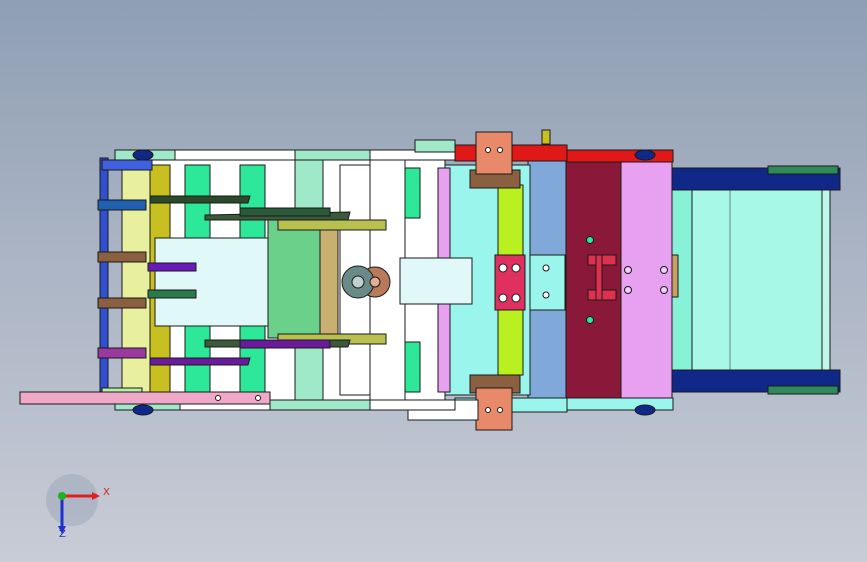  I want to click on axis-x-label: X, so click(106, 492).